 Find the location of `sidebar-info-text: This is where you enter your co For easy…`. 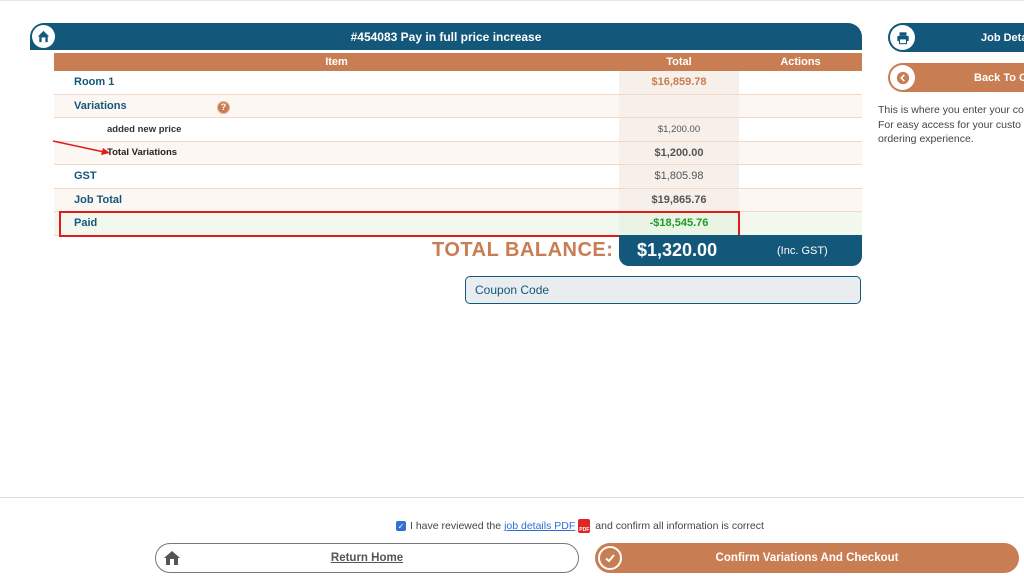

sidebar-info-text: This is where you enter your co For easy… is located at coordinates (951, 125).